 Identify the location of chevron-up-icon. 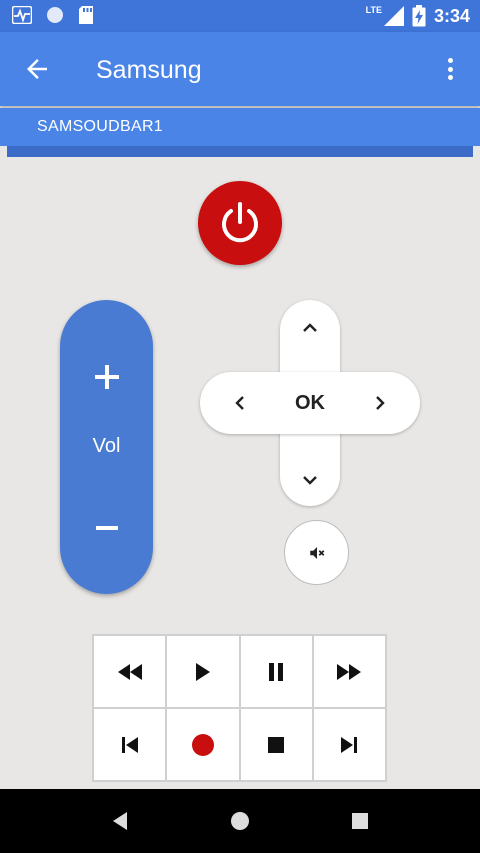
(310, 327).